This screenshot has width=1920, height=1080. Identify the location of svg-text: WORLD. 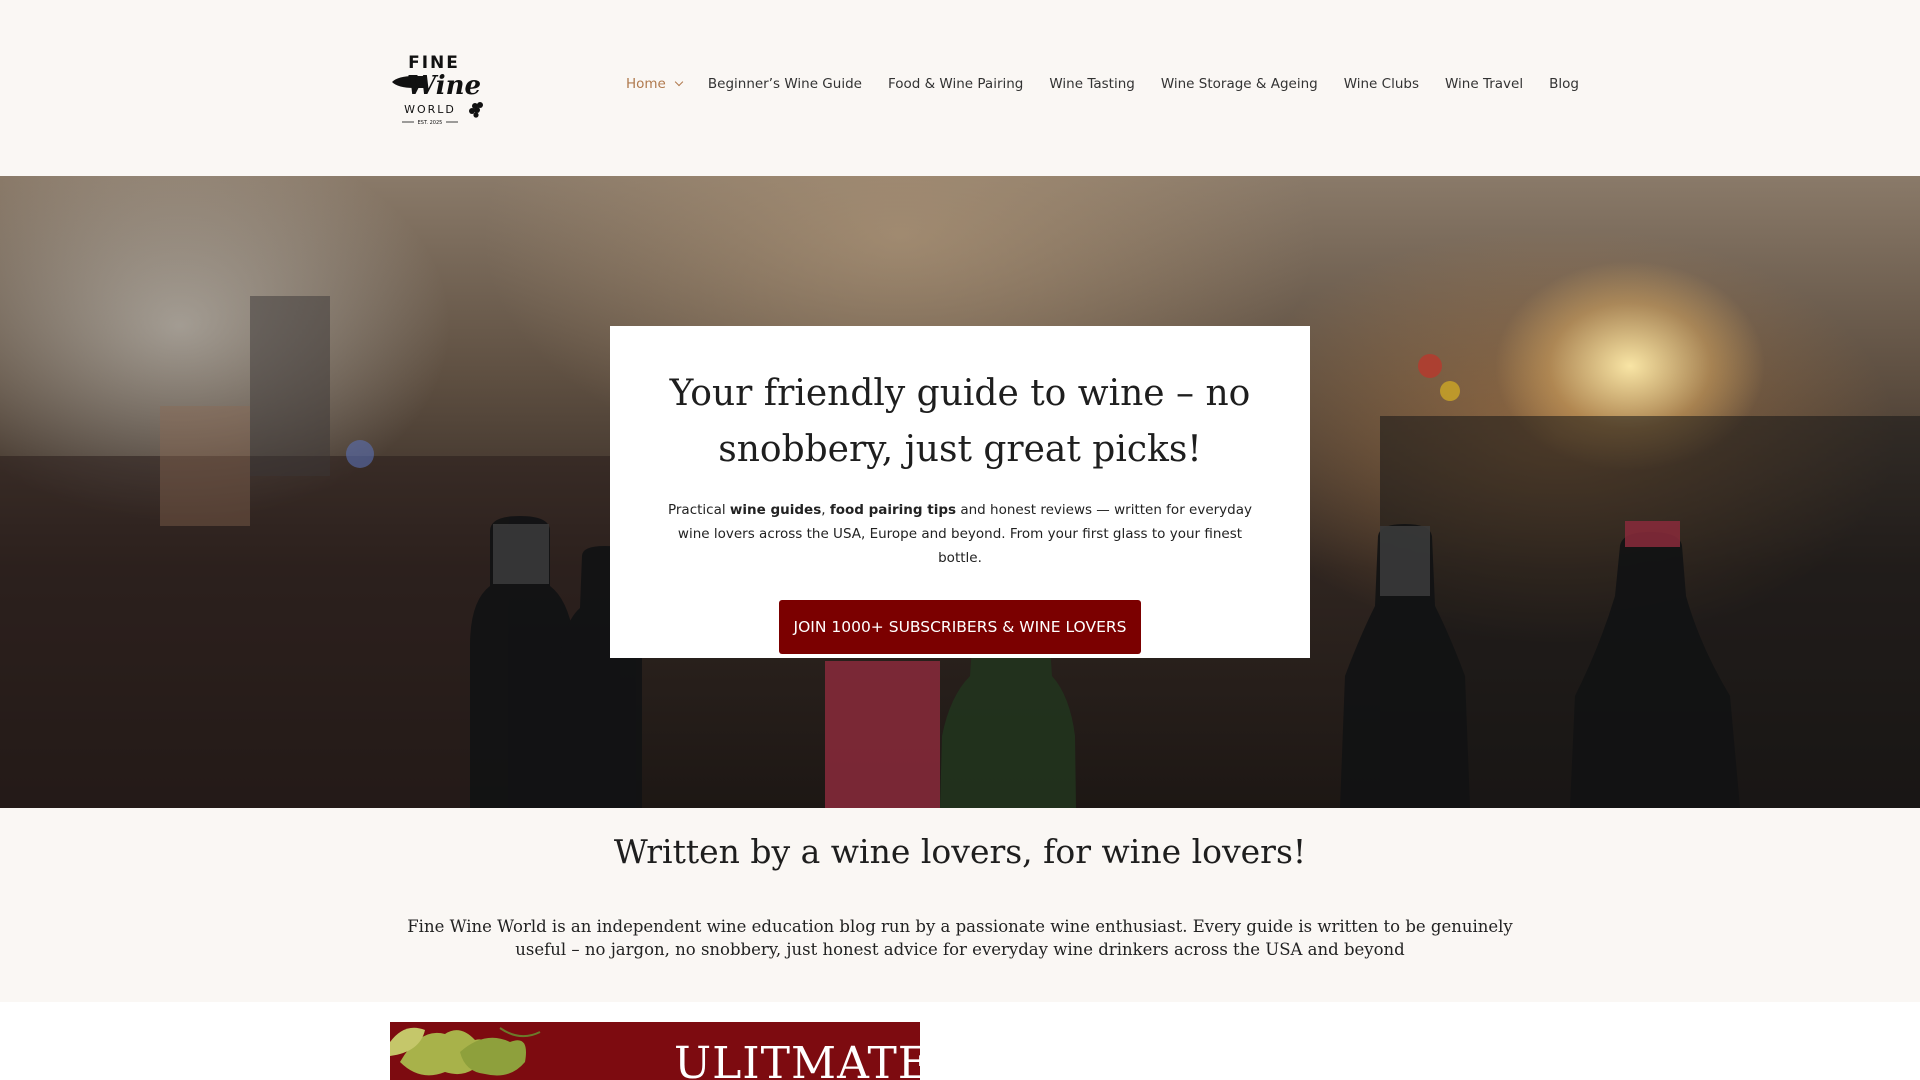
(430, 109).